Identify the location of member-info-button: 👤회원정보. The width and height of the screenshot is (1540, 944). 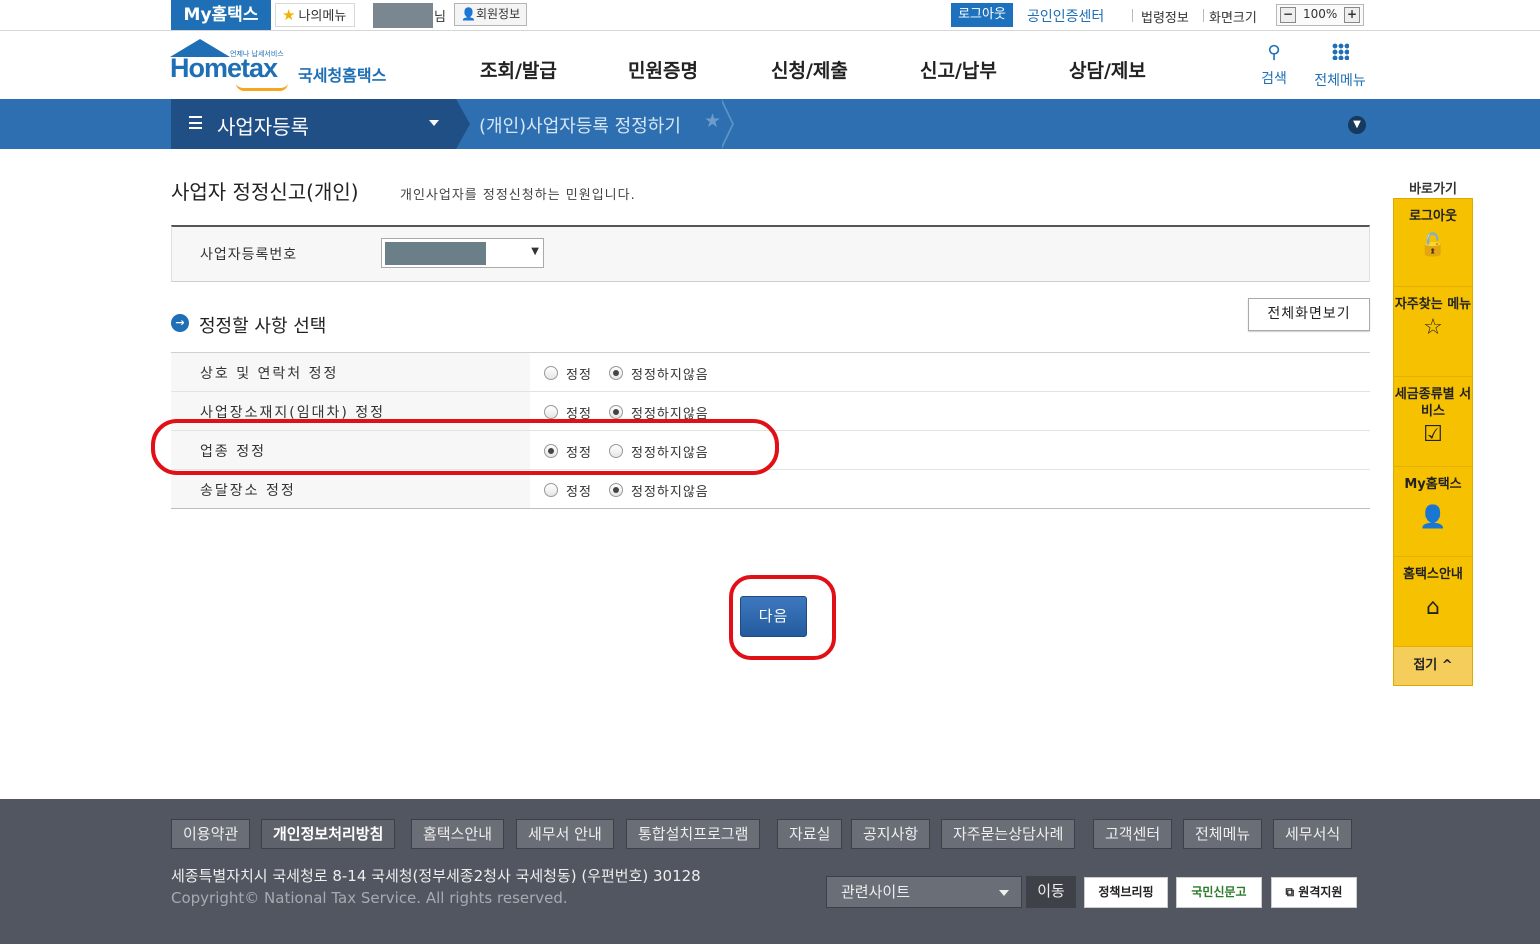
(491, 14).